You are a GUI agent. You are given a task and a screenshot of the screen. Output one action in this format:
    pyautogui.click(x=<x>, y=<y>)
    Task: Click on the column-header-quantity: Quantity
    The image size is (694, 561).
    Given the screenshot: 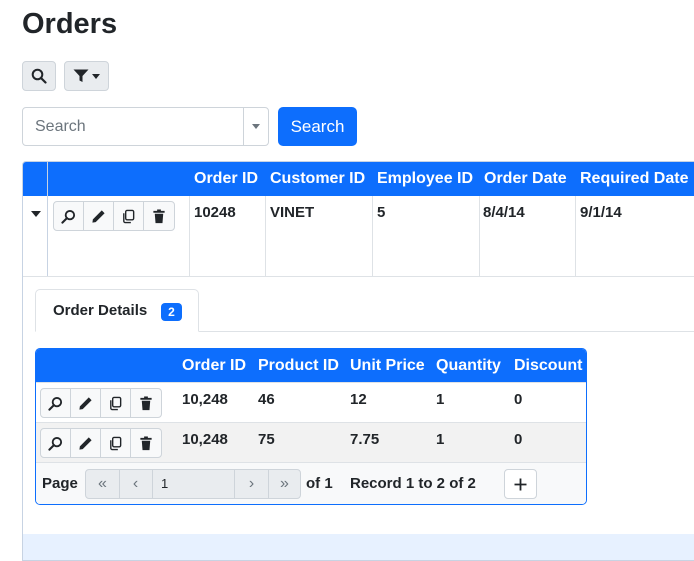 What is the action you would take?
    pyautogui.click(x=467, y=365)
    